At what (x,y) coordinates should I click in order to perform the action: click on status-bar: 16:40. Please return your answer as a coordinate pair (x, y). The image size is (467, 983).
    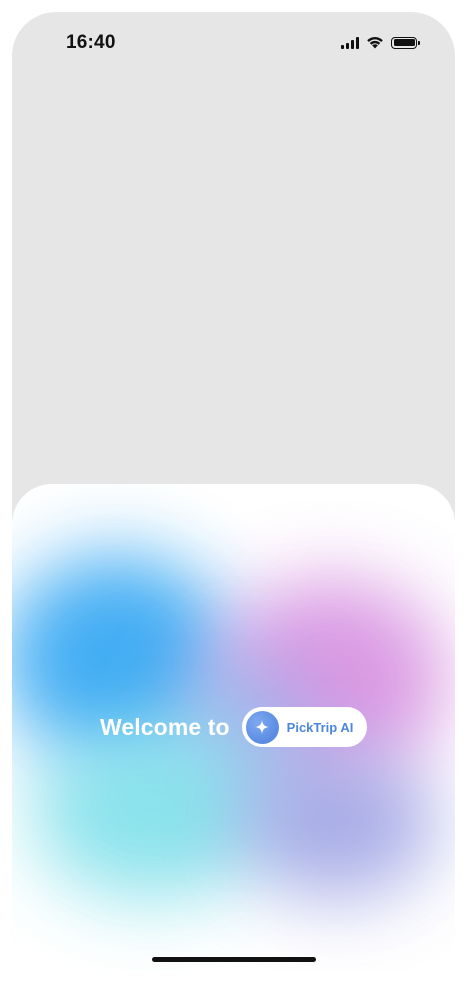
    Looking at the image, I should click on (233, 42).